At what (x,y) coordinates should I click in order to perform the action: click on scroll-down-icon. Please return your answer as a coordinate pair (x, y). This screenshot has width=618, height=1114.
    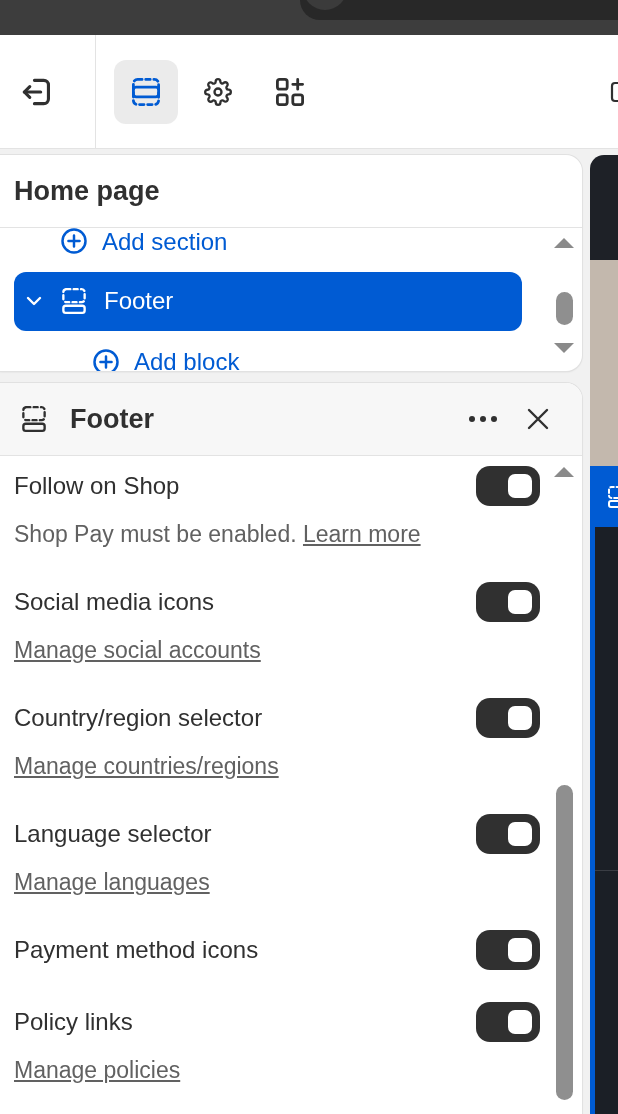
    Looking at the image, I should click on (564, 348).